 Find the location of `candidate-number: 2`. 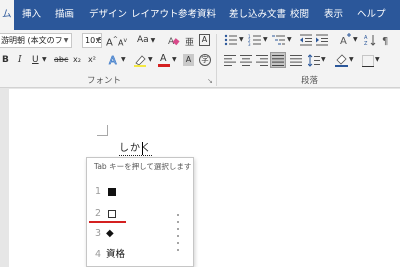

candidate-number: 2 is located at coordinates (98, 213).